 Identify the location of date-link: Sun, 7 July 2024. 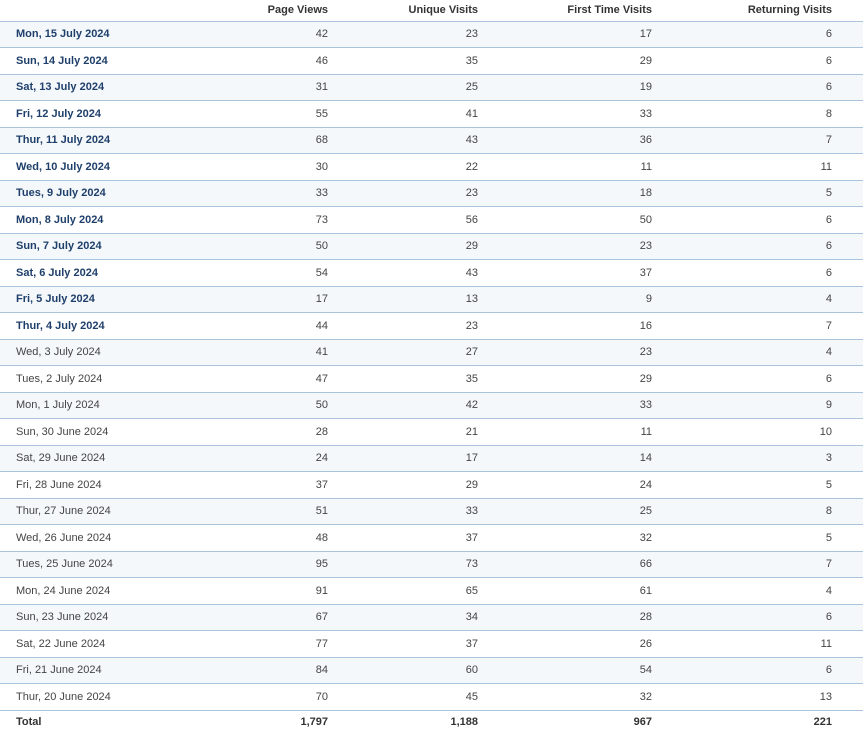
(92, 246).